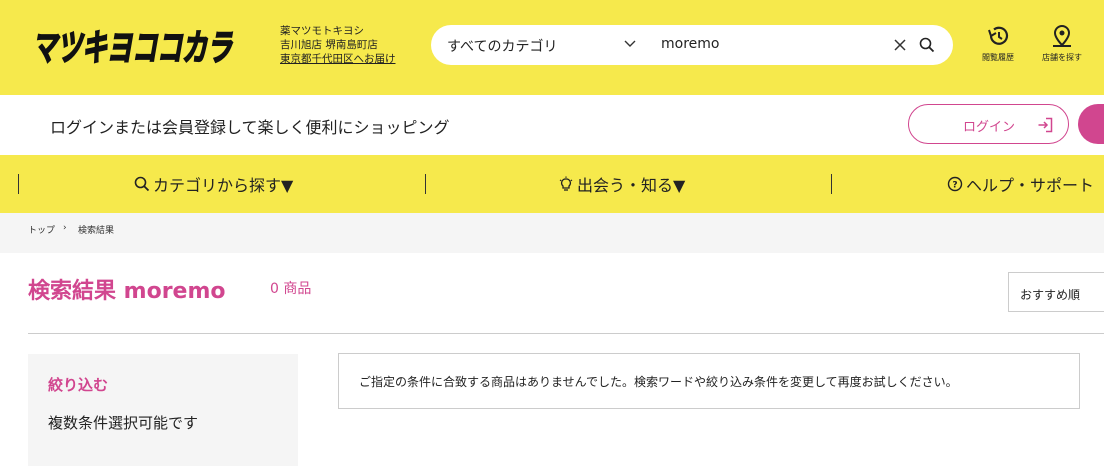  I want to click on history-button: 閲覧履歴, so click(998, 43).